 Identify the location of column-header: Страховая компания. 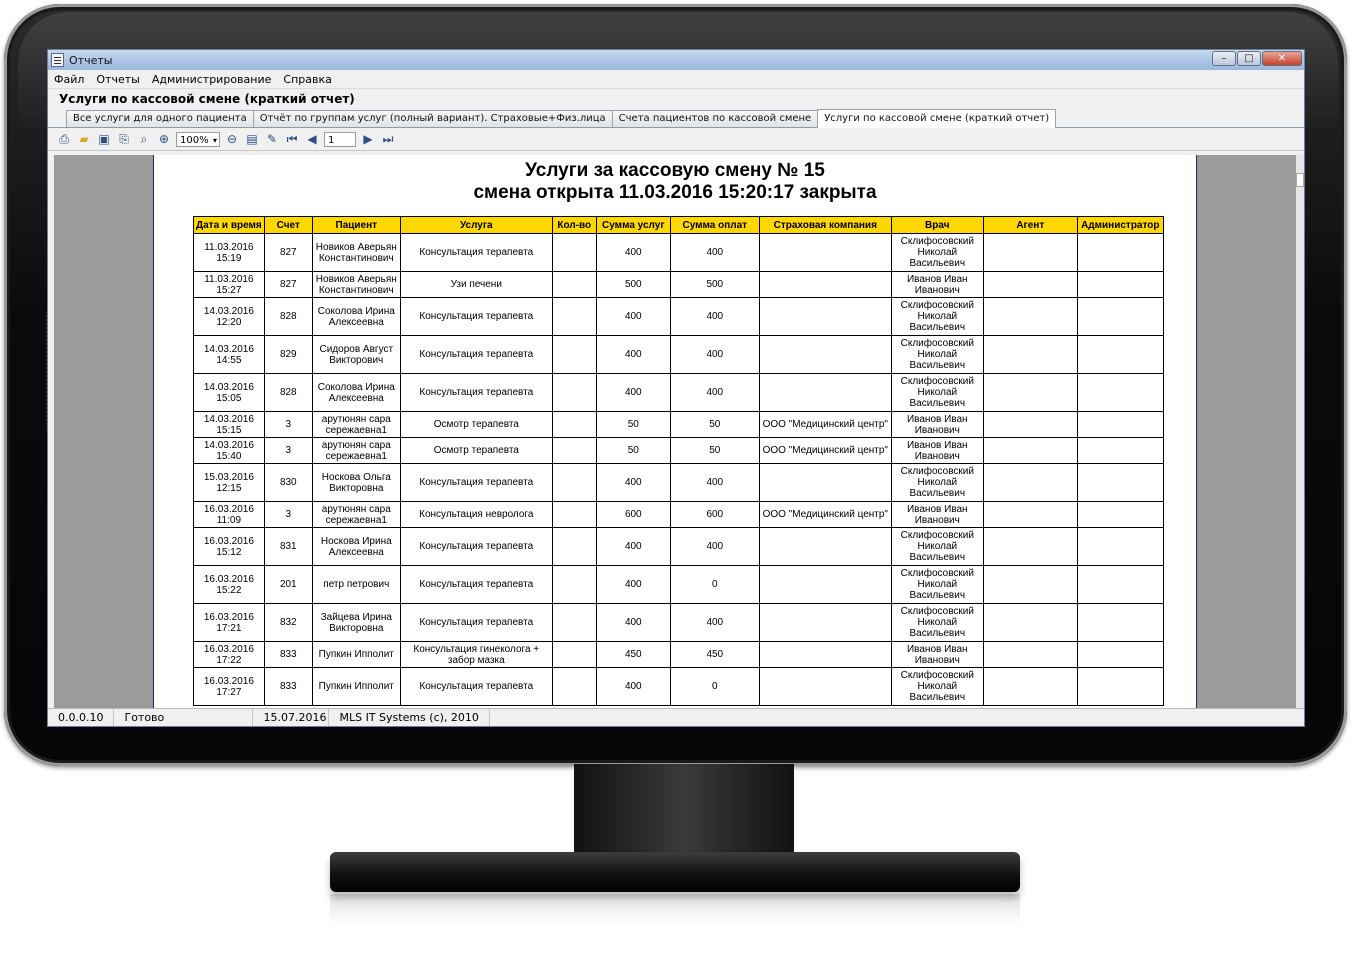
(825, 225).